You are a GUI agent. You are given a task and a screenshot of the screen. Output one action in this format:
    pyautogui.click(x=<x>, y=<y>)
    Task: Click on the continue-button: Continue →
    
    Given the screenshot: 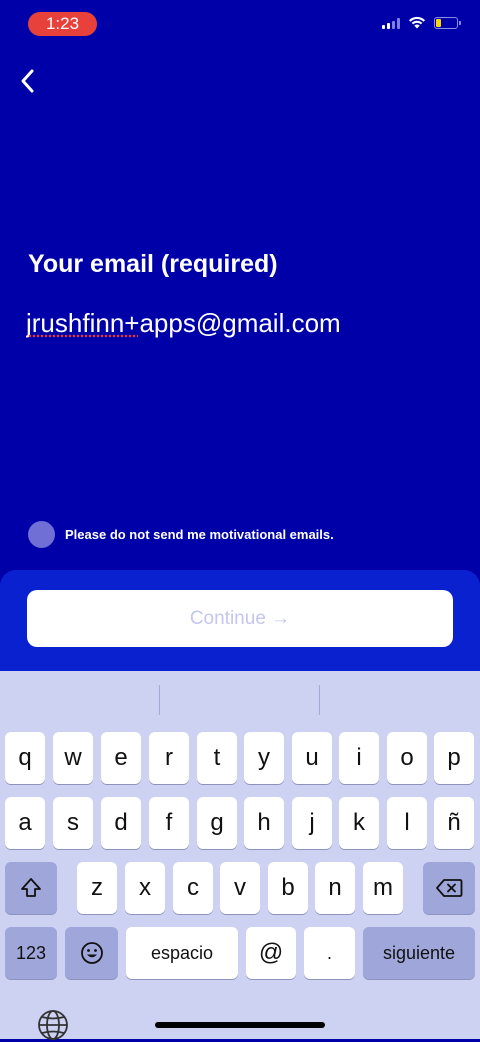 What is the action you would take?
    pyautogui.click(x=240, y=618)
    